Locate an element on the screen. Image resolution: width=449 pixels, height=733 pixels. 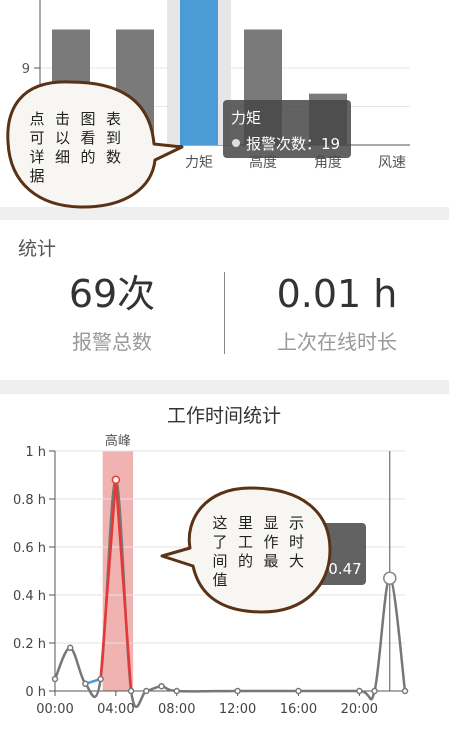
last-online-label: 上次在线时长 is located at coordinates (337, 342).